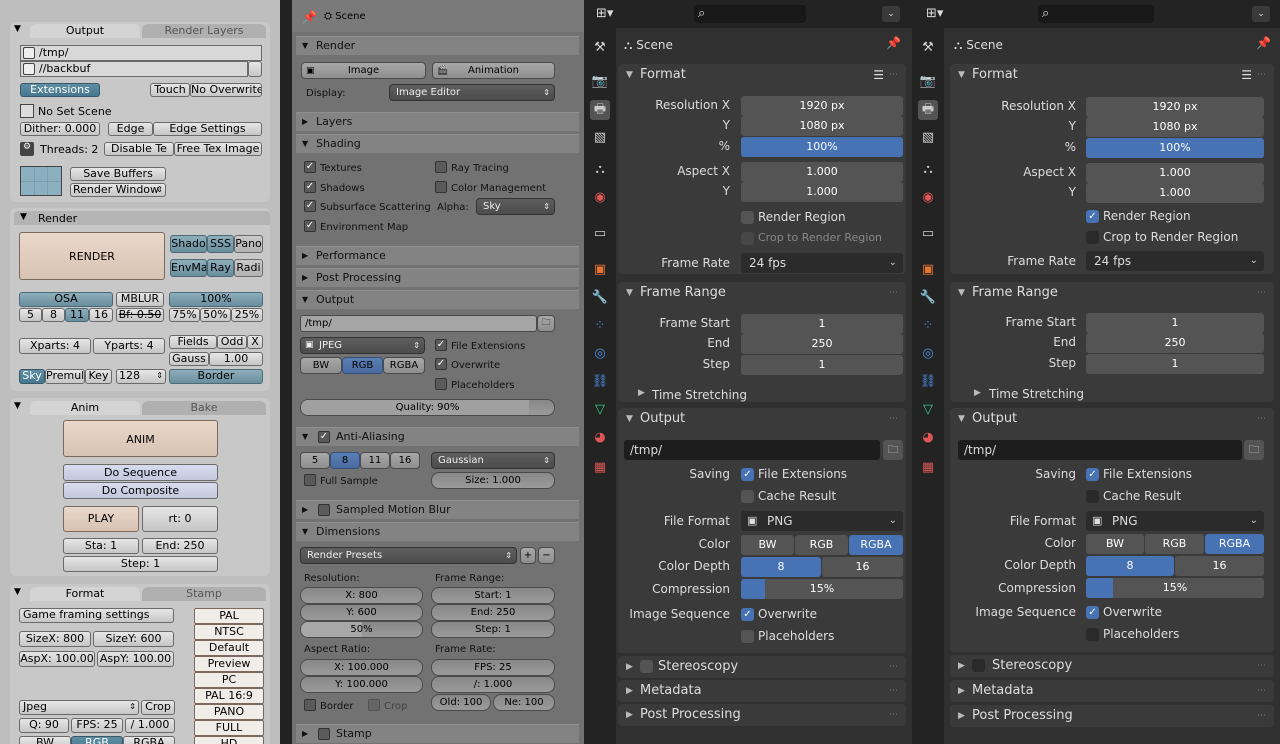 The image size is (1280, 744). Describe the element at coordinates (1112, 75) in the screenshot. I see `format-section-header: ▼ Format ☰ ⋯` at that location.